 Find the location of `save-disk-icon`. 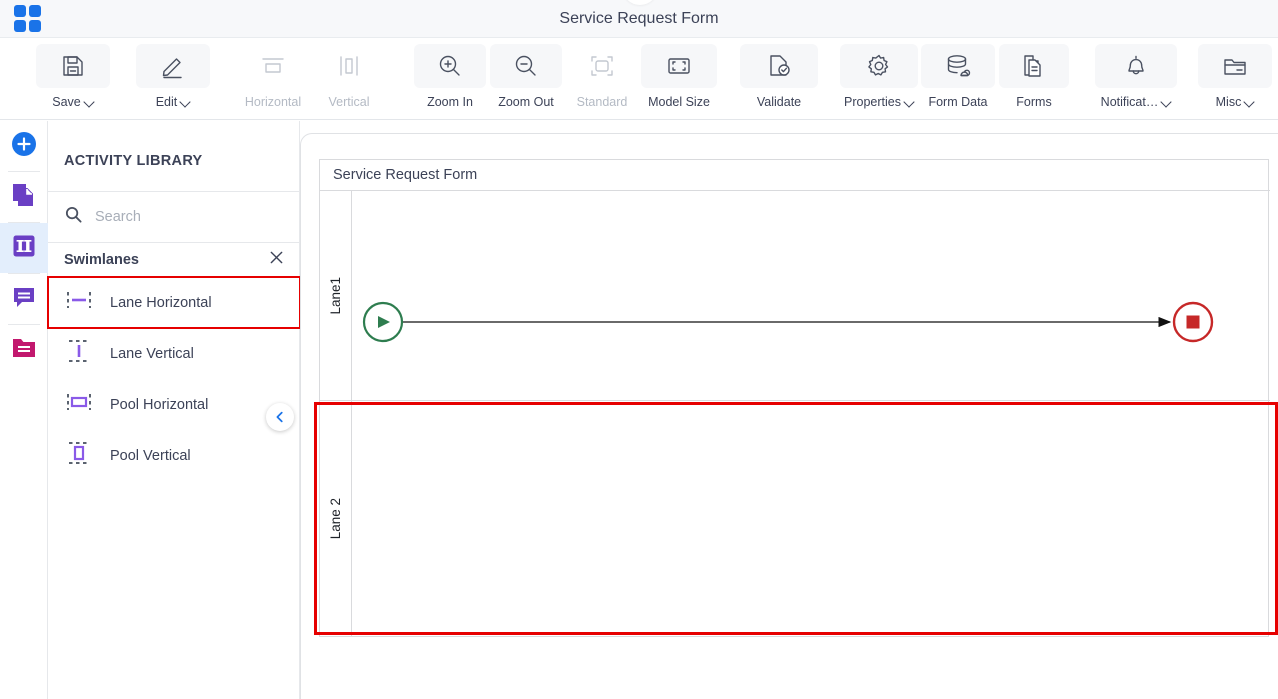

save-disk-icon is located at coordinates (73, 66).